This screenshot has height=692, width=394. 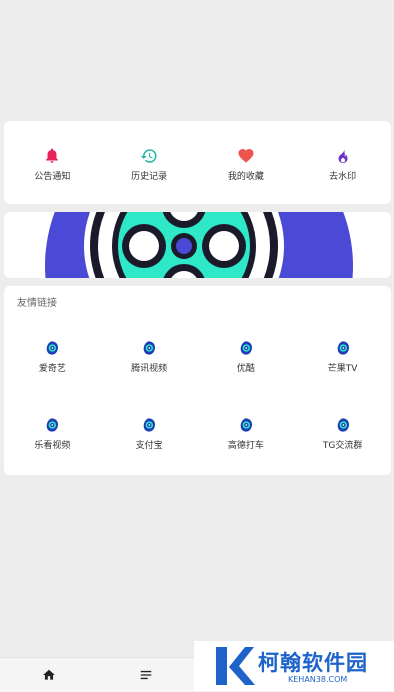 What do you see at coordinates (246, 434) in the screenshot?
I see `friend-link-amap-taxi: 高德打车` at bounding box center [246, 434].